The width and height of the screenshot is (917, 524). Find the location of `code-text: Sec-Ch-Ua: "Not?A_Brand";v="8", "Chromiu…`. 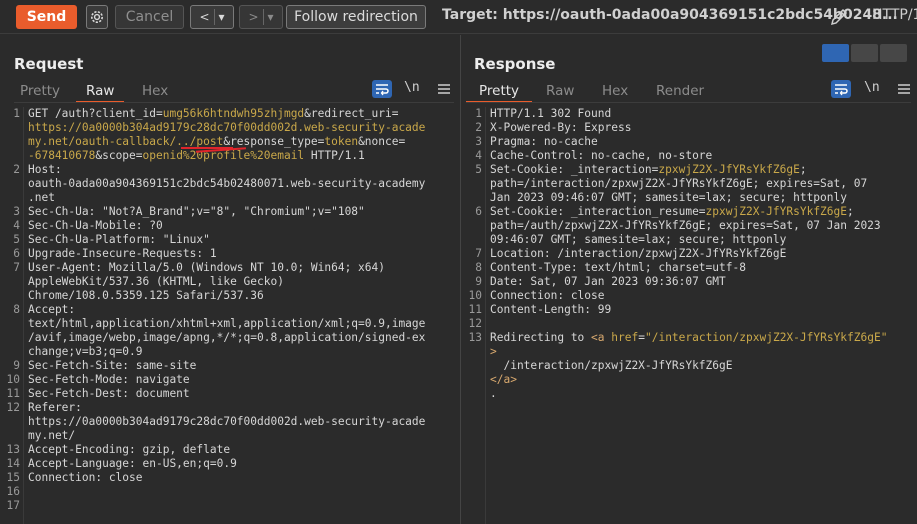

code-text: Sec-Ch-Ua: "Not?A_Brand";v="8", "Chromiu… is located at coordinates (196, 211).